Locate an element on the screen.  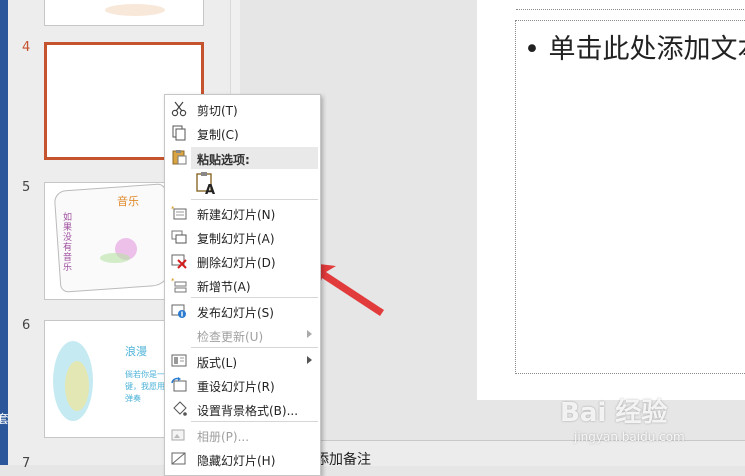
paste-options-label: 粘贴选项: is located at coordinates (223, 160).